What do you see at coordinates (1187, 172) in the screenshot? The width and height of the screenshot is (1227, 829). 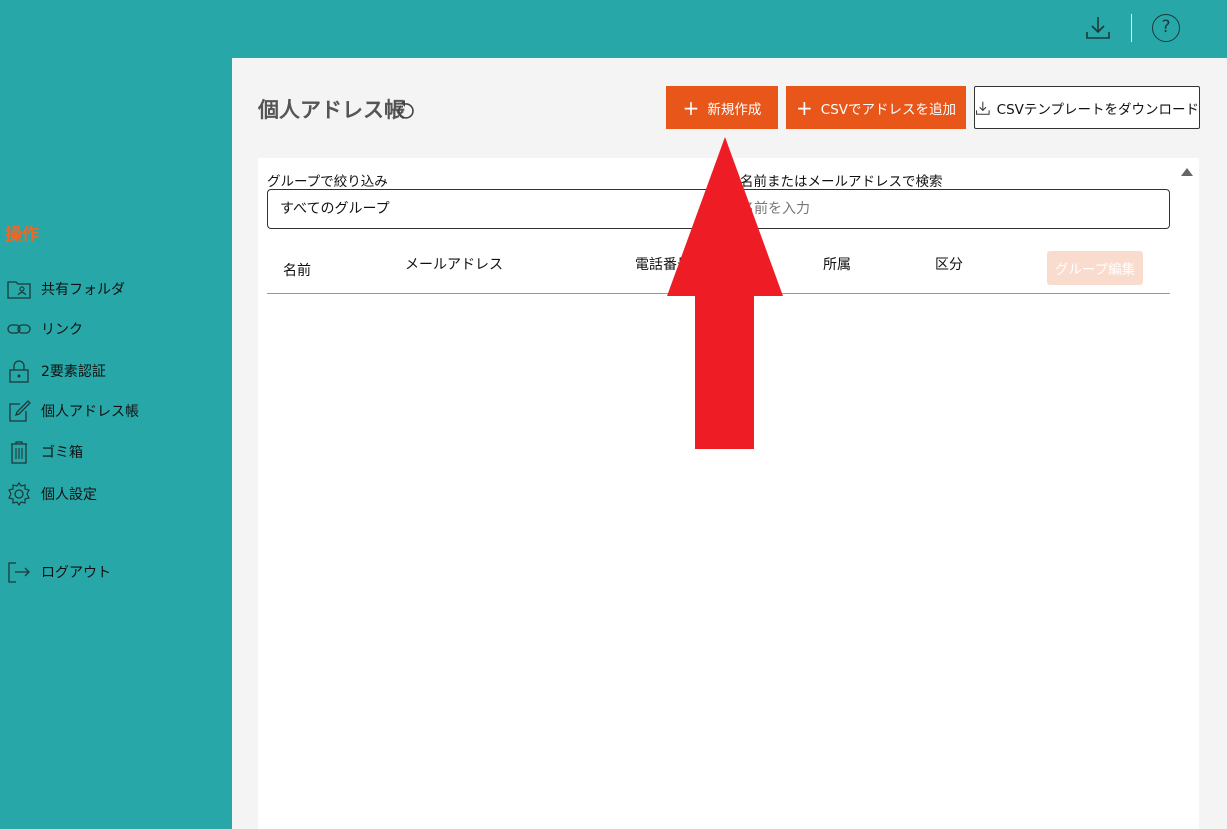 I see `scroll-up-arrow` at bounding box center [1187, 172].